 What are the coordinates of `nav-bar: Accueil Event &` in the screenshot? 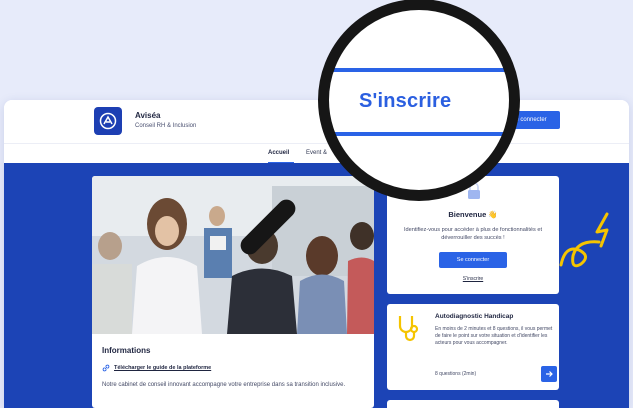 It's located at (316, 153).